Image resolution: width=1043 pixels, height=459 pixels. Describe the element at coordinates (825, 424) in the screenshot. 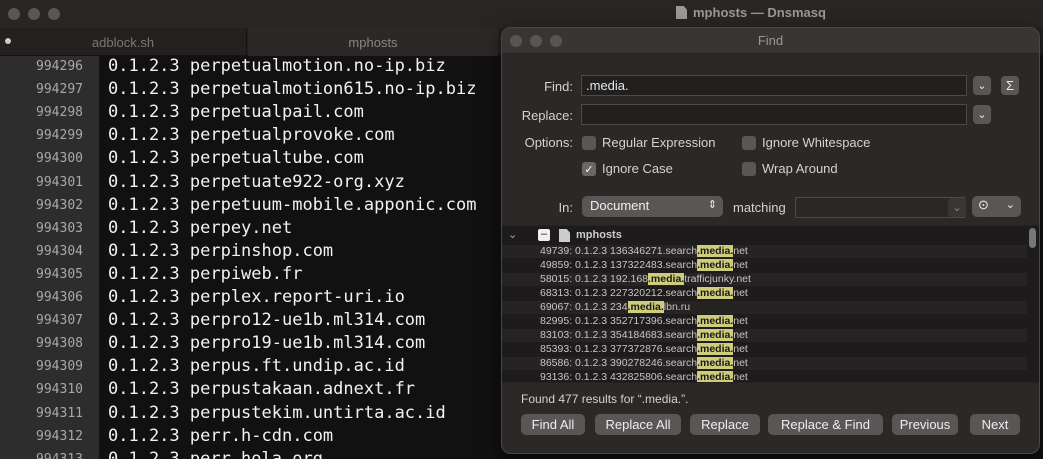

I see `replace-and-find-button: Replace & Find` at that location.